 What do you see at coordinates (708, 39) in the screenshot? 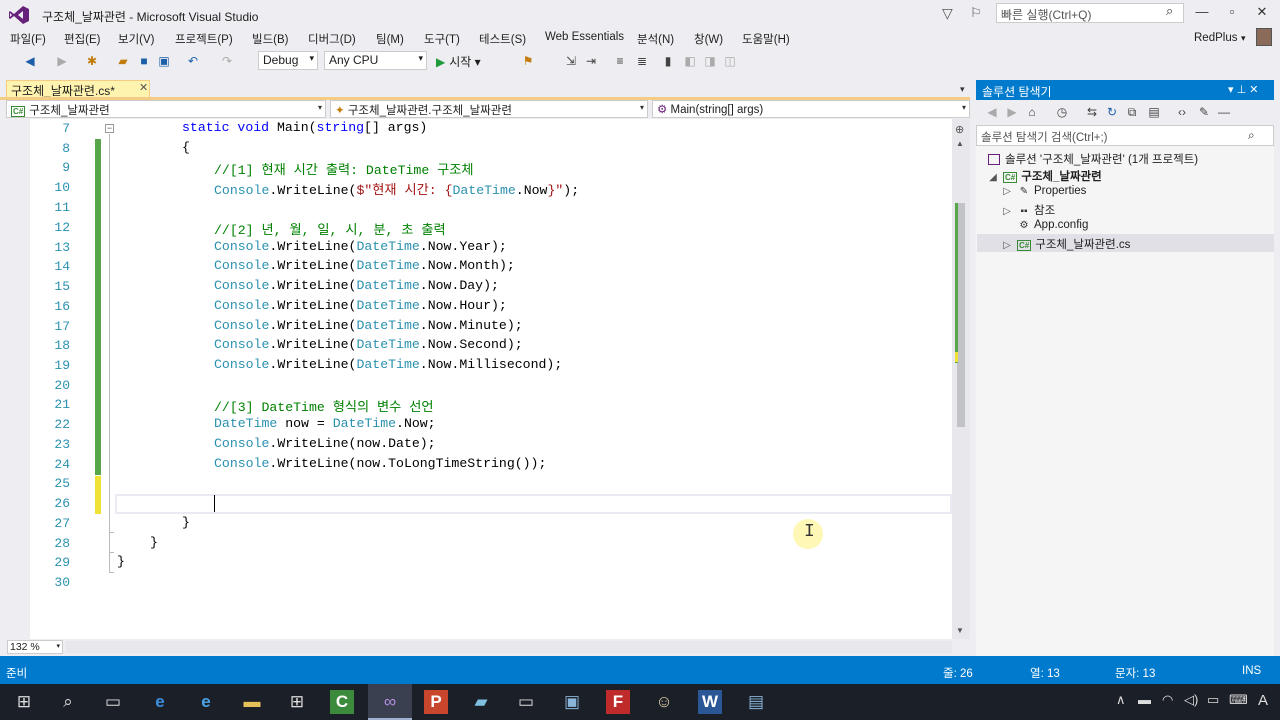
I see `menu-window: 창(W)` at bounding box center [708, 39].